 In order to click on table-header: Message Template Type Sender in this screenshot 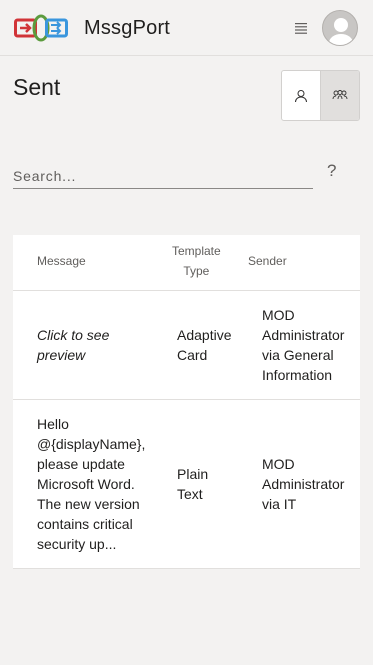, I will do `click(186, 263)`.